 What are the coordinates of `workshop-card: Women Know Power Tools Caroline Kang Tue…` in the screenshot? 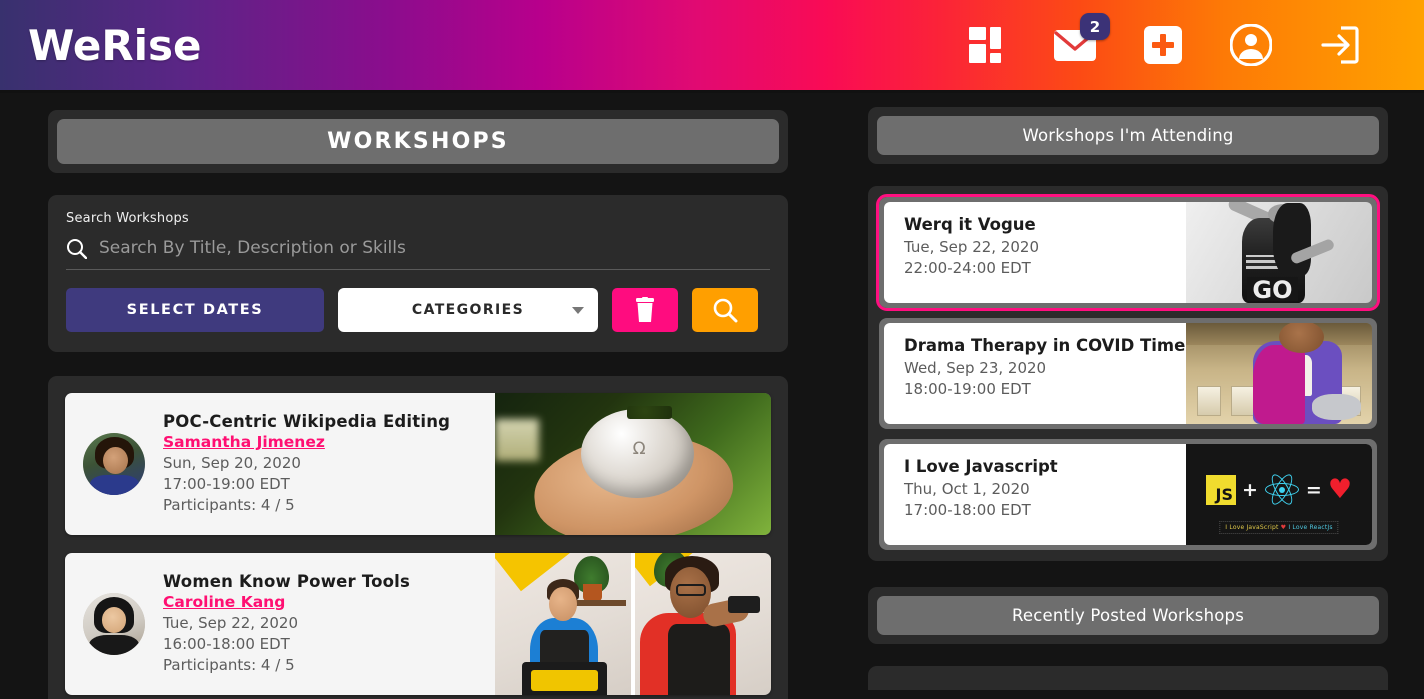 It's located at (418, 624).